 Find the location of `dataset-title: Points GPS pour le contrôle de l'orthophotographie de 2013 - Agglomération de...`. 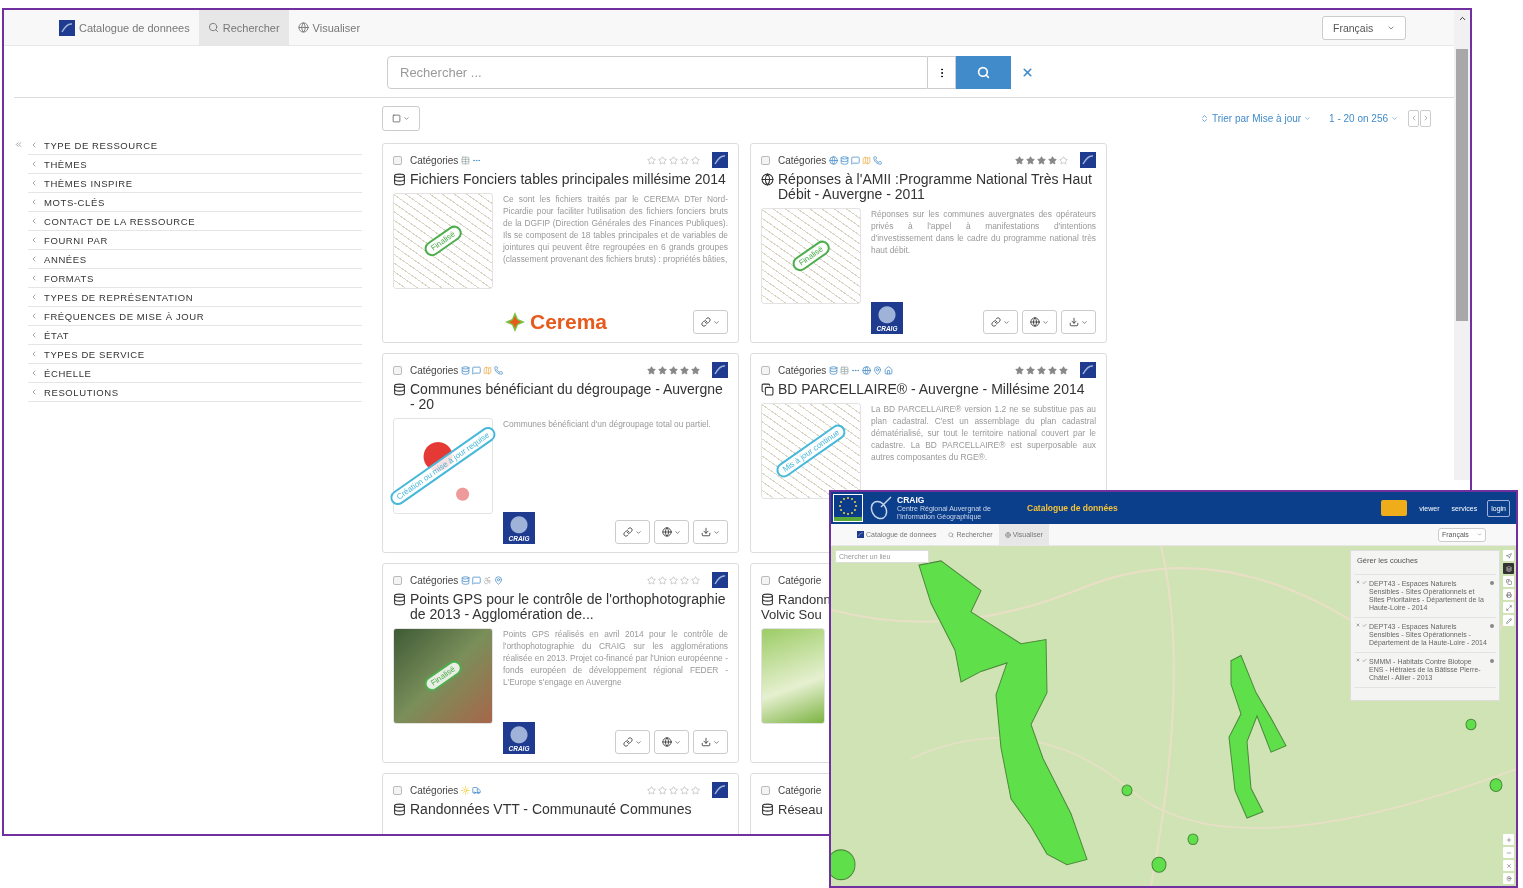

dataset-title: Points GPS pour le contrôle de l'orthophotographie de 2013 - Agglomération de... is located at coordinates (569, 607).